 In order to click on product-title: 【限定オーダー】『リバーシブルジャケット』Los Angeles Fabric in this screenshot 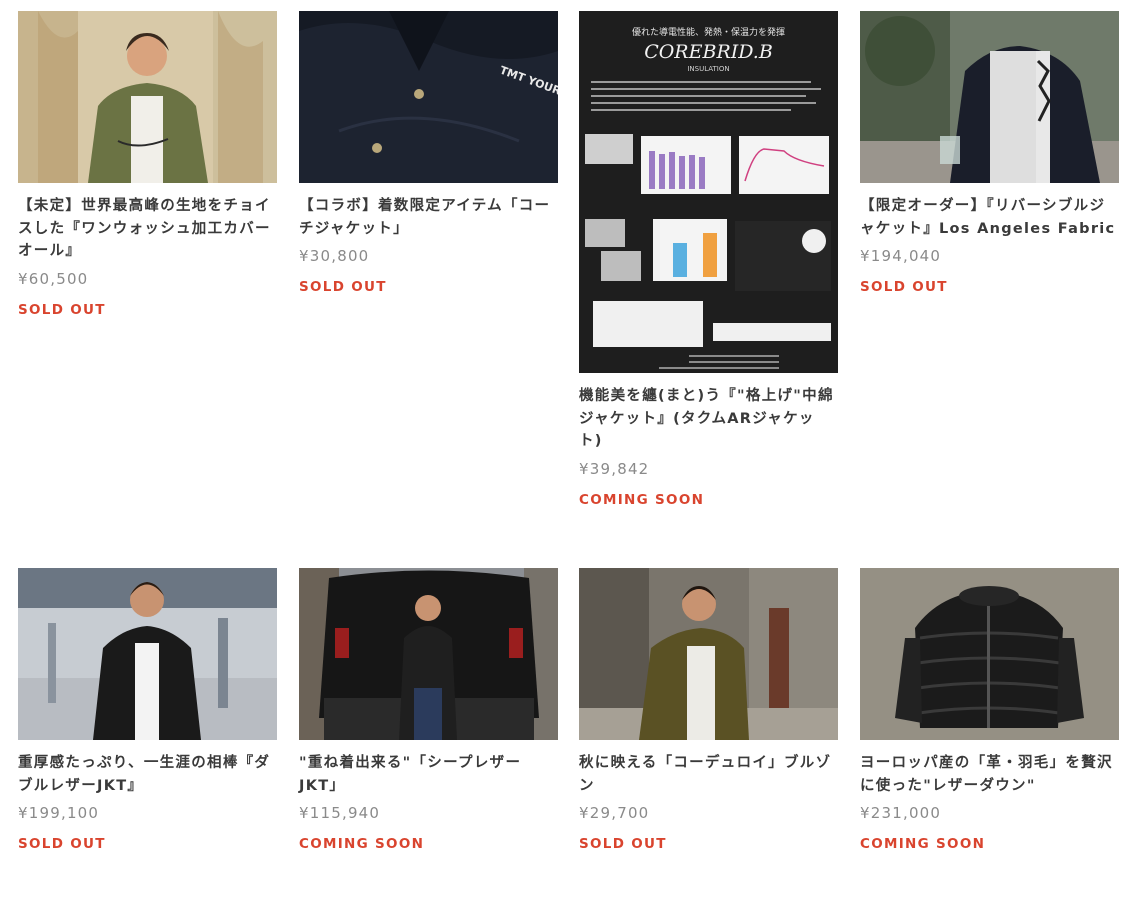, I will do `click(989, 217)`.